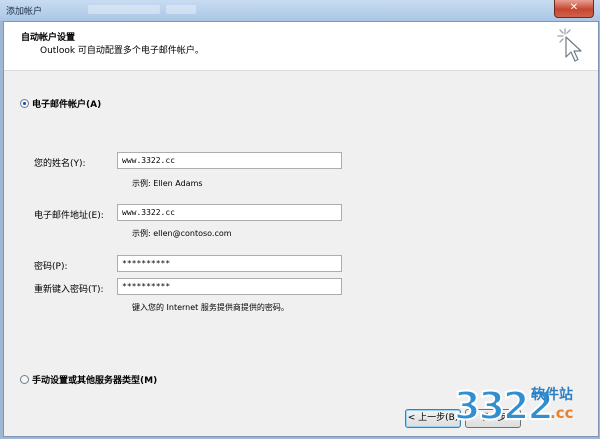 This screenshot has height=439, width=600. I want to click on site-watermark: 3322 软件站 .cc, so click(521, 409).